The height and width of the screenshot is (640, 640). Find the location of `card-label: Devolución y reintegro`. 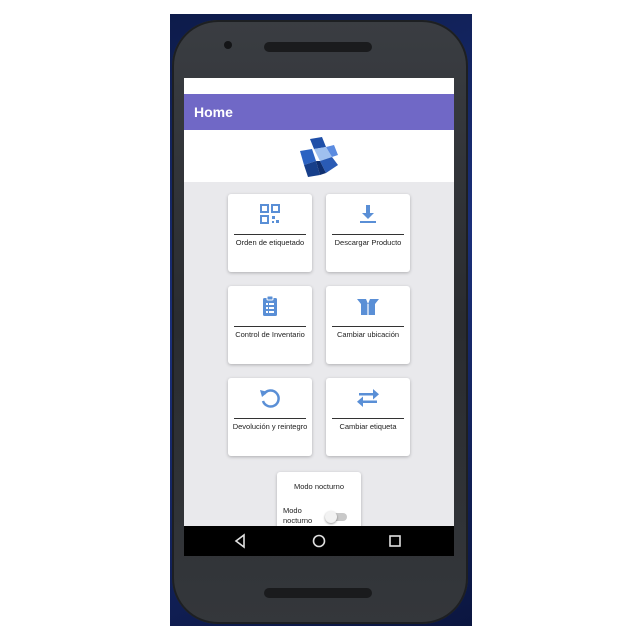

card-label: Devolución y reintegro is located at coordinates (270, 426).